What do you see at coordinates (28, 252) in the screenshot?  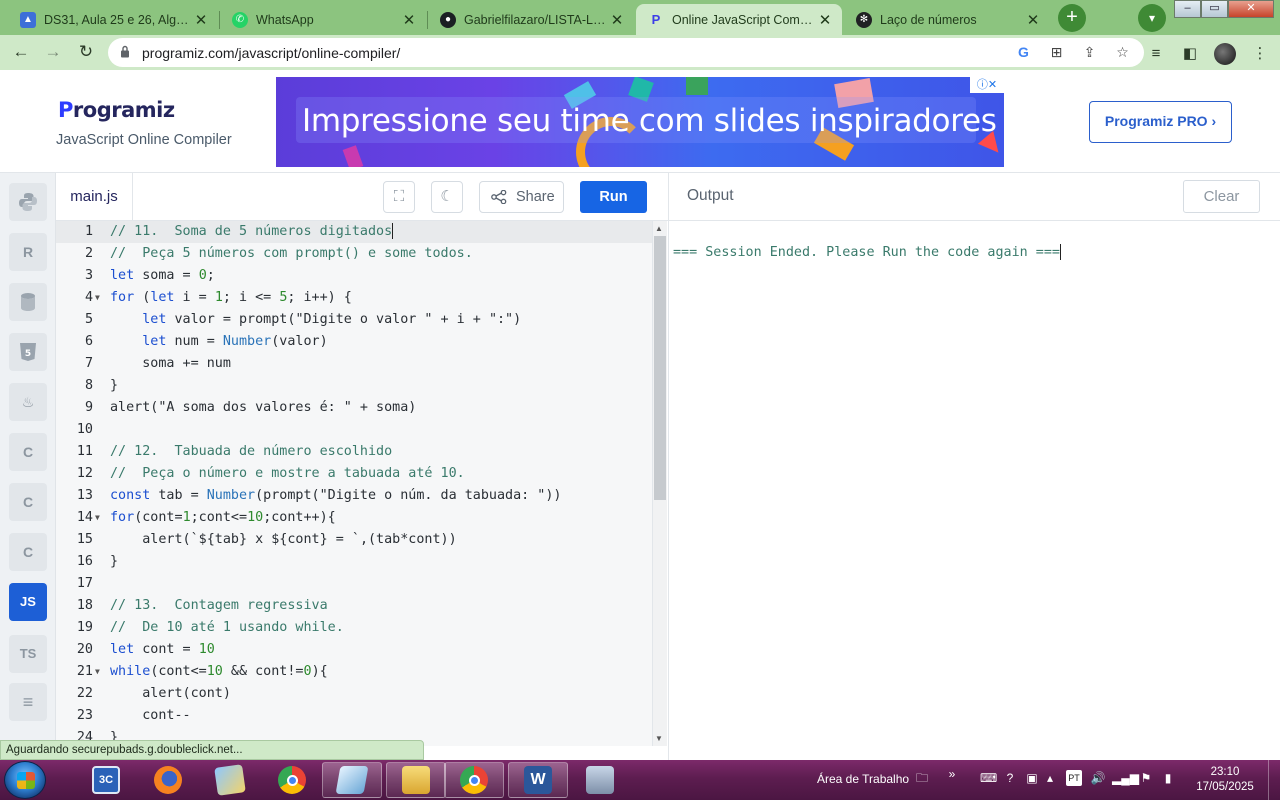 I see `r-language-icon: R` at bounding box center [28, 252].